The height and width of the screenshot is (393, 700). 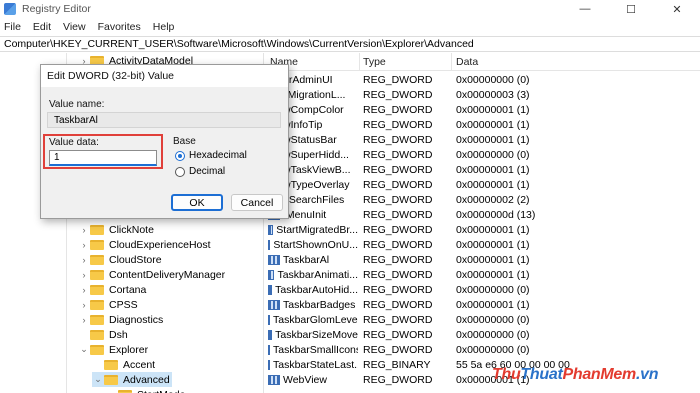 What do you see at coordinates (74, 27) in the screenshot?
I see `menu-view: View` at bounding box center [74, 27].